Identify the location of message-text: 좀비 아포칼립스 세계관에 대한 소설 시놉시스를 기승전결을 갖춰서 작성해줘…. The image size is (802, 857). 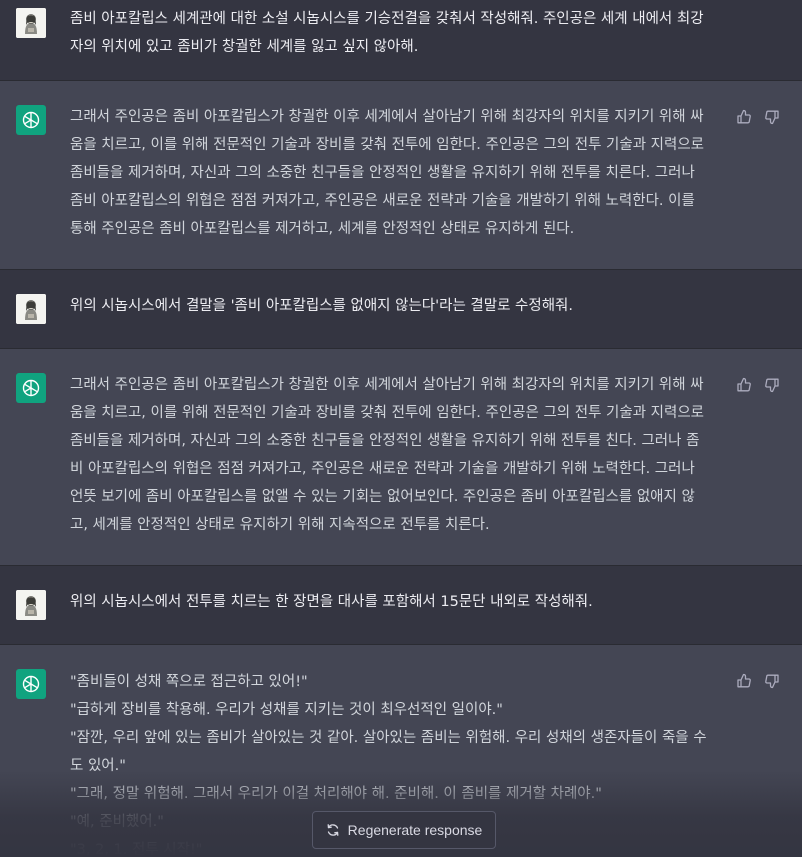
(387, 33).